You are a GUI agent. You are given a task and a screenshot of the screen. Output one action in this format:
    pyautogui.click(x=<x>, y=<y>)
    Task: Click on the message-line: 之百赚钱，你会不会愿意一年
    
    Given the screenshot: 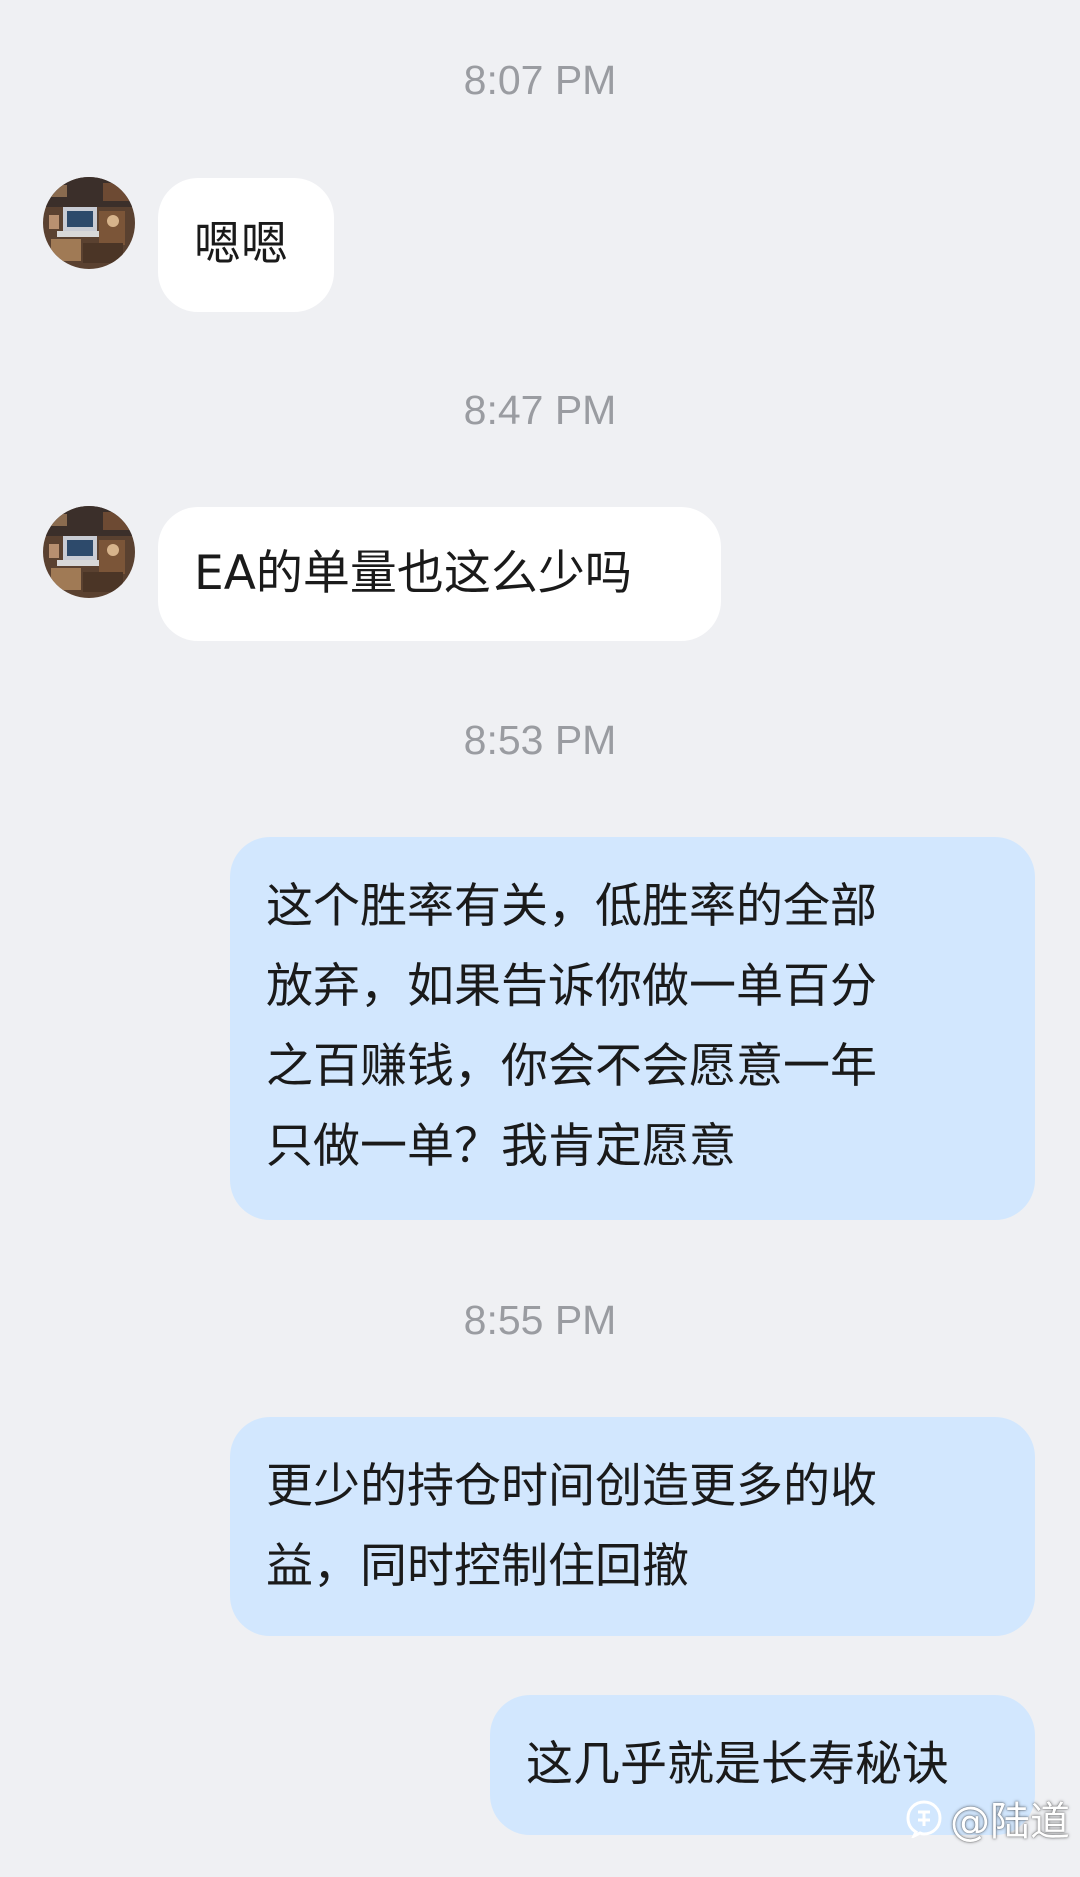 What is the action you would take?
    pyautogui.click(x=571, y=1066)
    